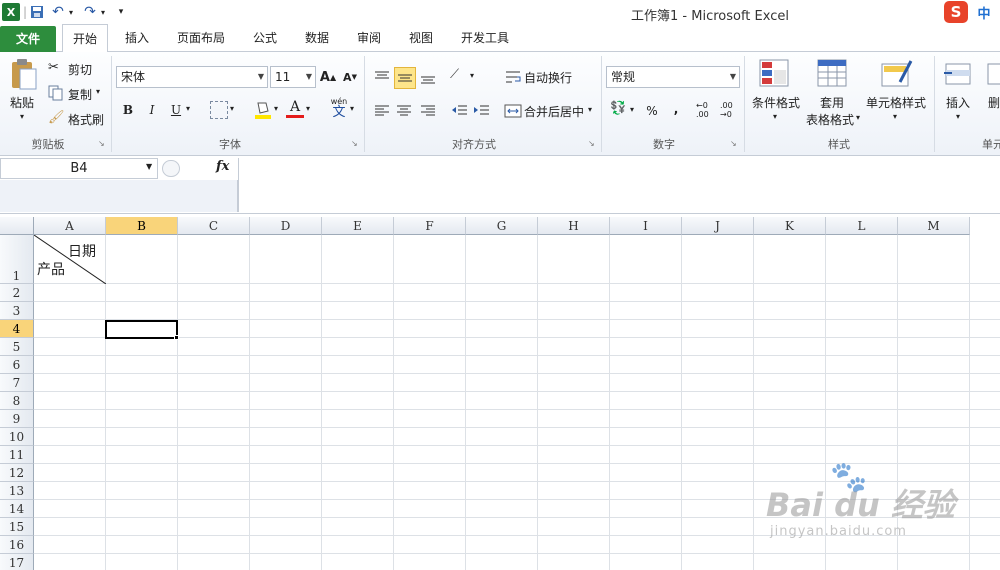 The width and height of the screenshot is (1000, 570). Describe the element at coordinates (17, 365) in the screenshot. I see `row-header: 6` at that location.